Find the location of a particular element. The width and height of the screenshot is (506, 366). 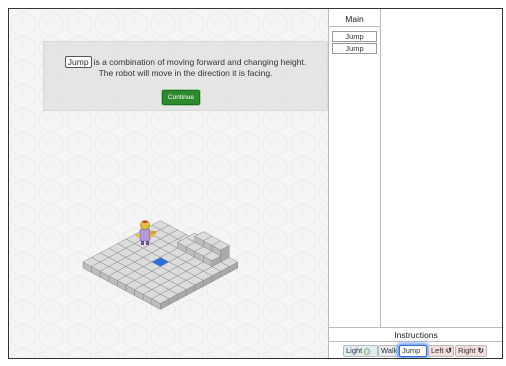

right-label: Right is located at coordinates (467, 350).